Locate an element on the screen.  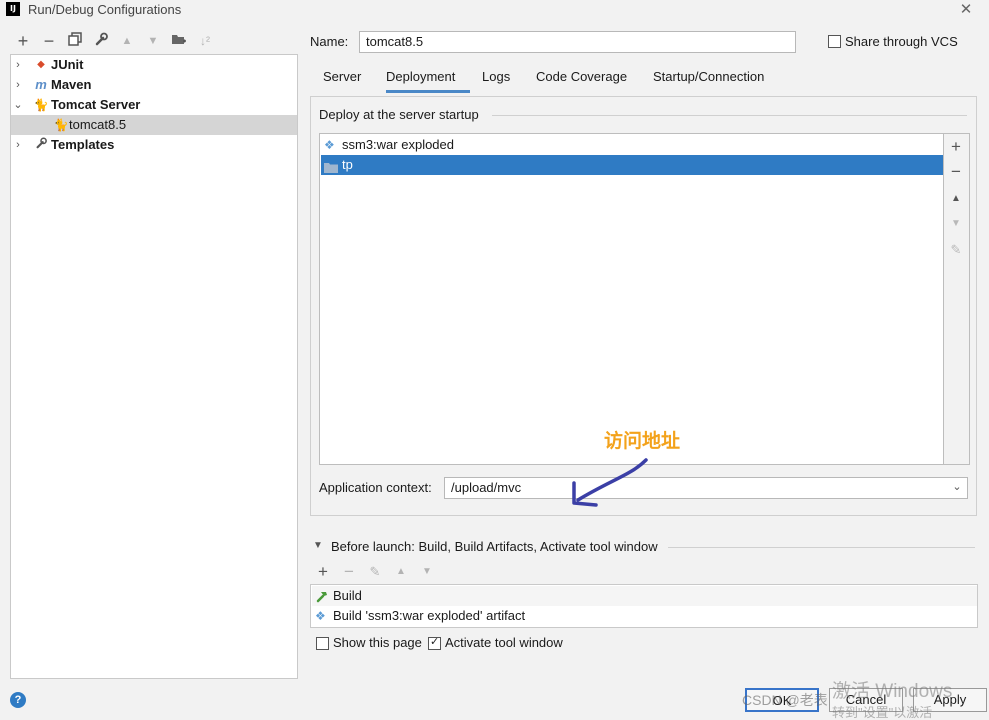
close-icon: ✕ is located at coordinates (966, 9).